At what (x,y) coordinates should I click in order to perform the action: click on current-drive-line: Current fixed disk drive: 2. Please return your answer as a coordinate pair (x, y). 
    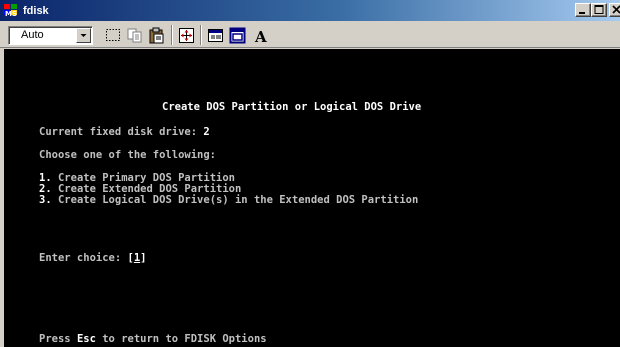
    Looking at the image, I should click on (124, 132).